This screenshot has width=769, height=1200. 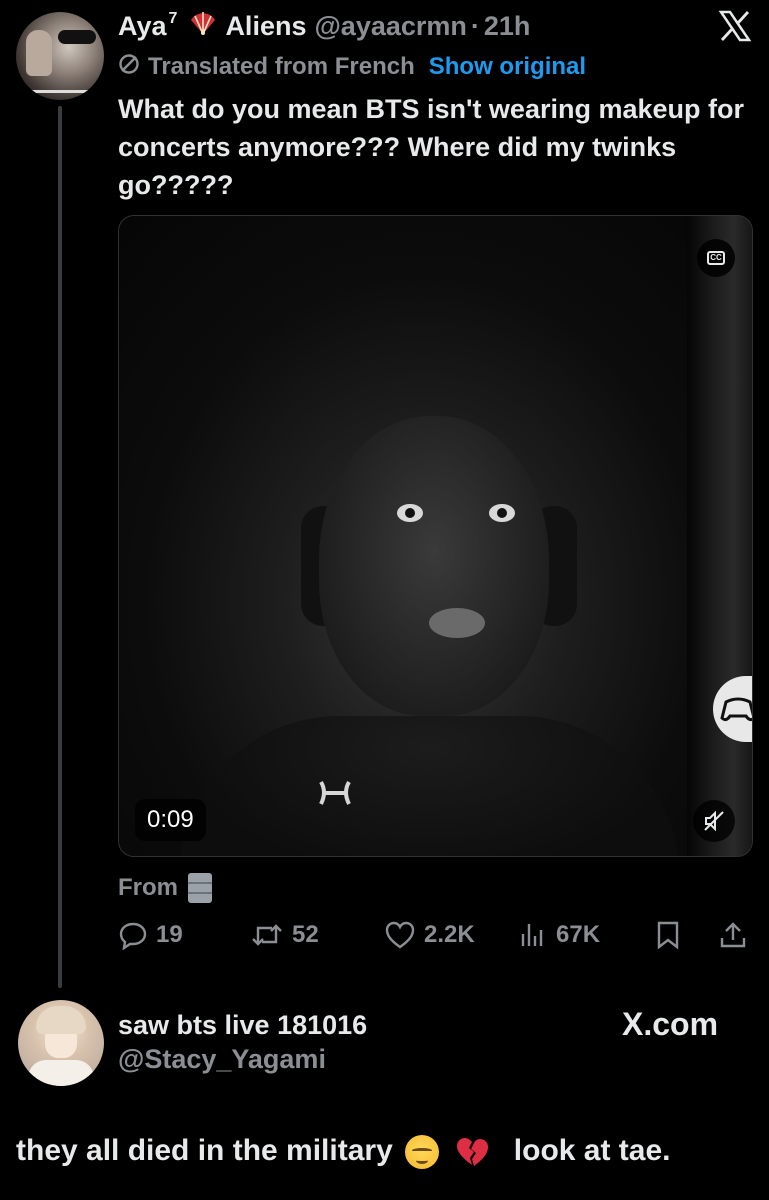 I want to click on x-logo-svg, so click(x=735, y=26).